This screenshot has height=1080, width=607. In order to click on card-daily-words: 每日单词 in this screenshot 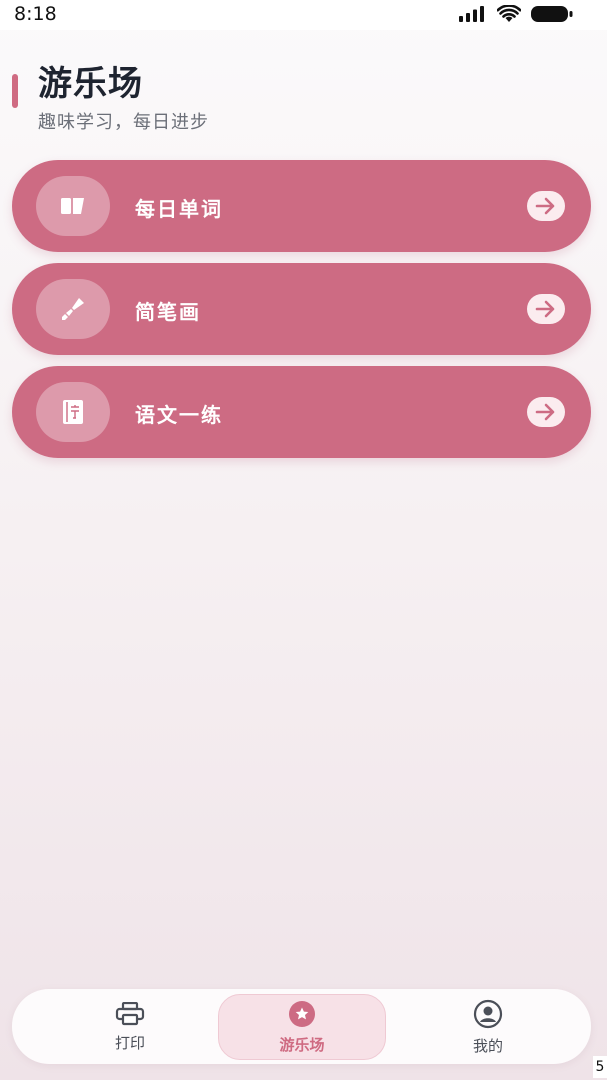, I will do `click(301, 206)`.